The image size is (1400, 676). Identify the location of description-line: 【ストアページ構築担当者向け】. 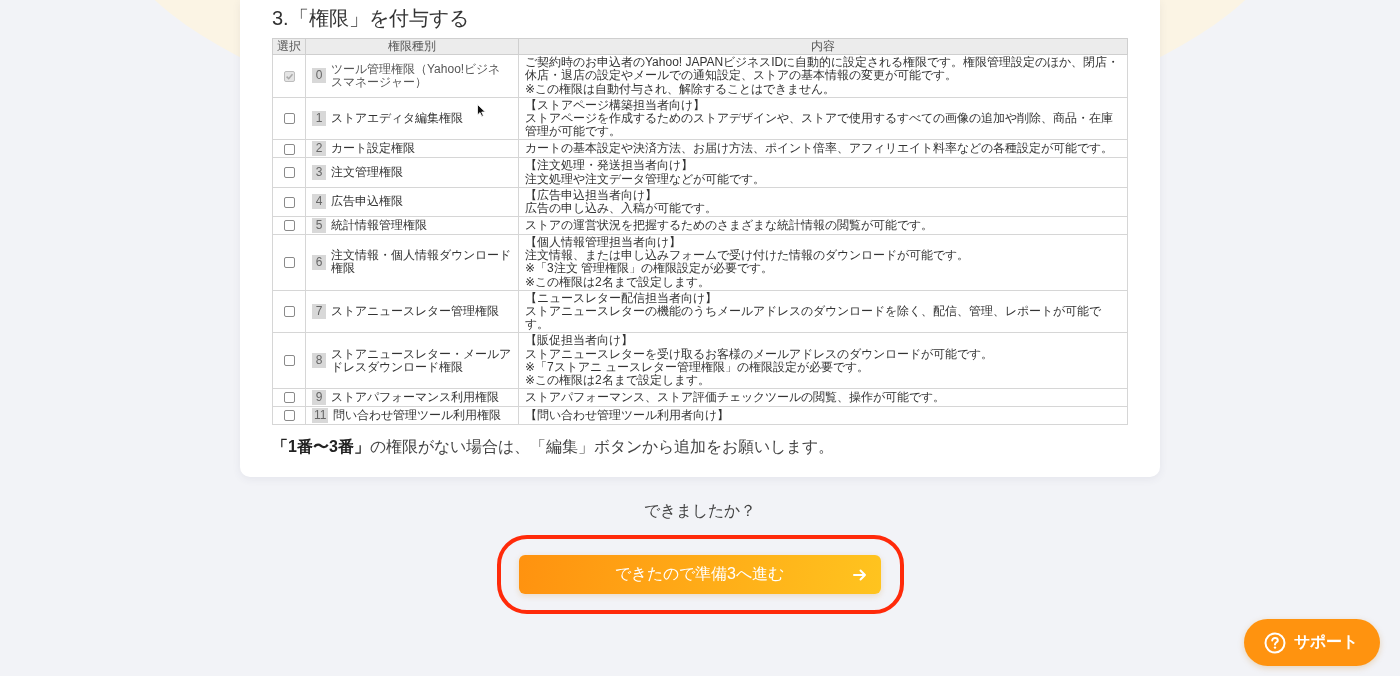
(615, 105).